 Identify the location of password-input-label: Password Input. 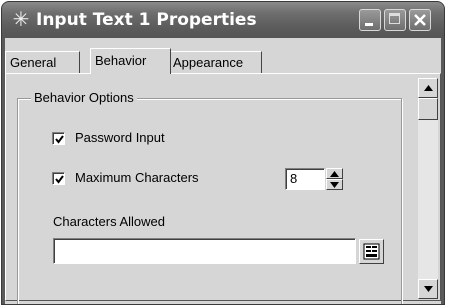
(120, 138).